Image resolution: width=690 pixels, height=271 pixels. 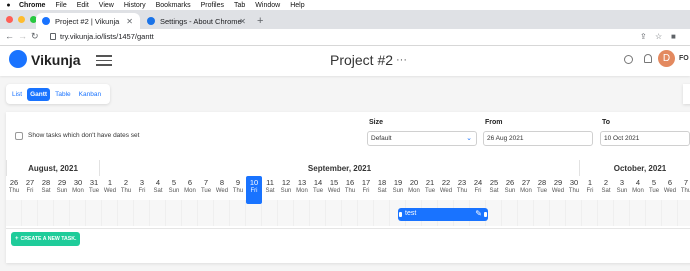 What do you see at coordinates (462, 202) in the screenshot?
I see `gantt-day-column: 23 Thu` at bounding box center [462, 202].